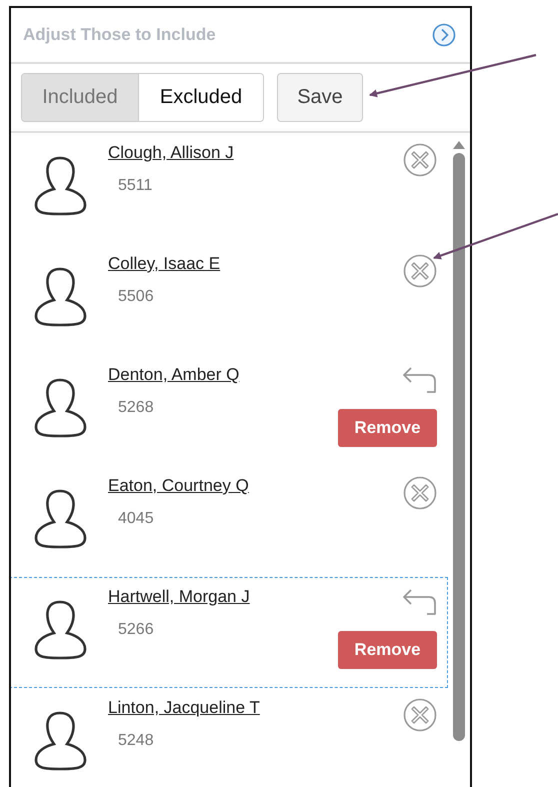 The image size is (558, 787). What do you see at coordinates (222, 375) in the screenshot?
I see `person-name-link: Denton, Amber Q` at bounding box center [222, 375].